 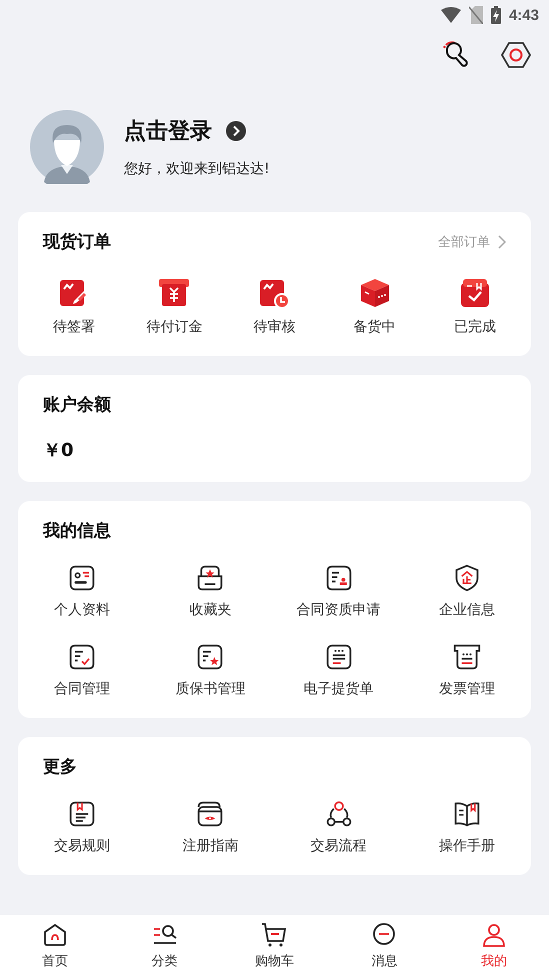 I want to click on menu-item: 备货中, so click(x=374, y=306).